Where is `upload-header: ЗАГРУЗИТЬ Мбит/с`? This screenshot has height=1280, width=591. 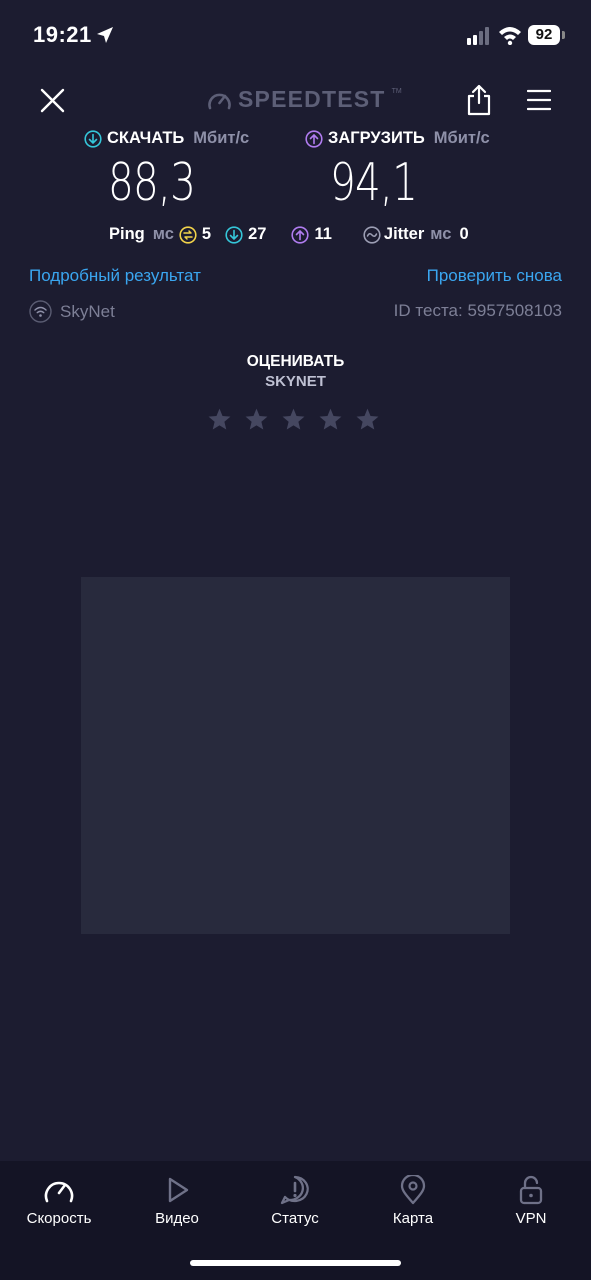 upload-header: ЗАГРУЗИТЬ Мбит/с is located at coordinates (397, 138).